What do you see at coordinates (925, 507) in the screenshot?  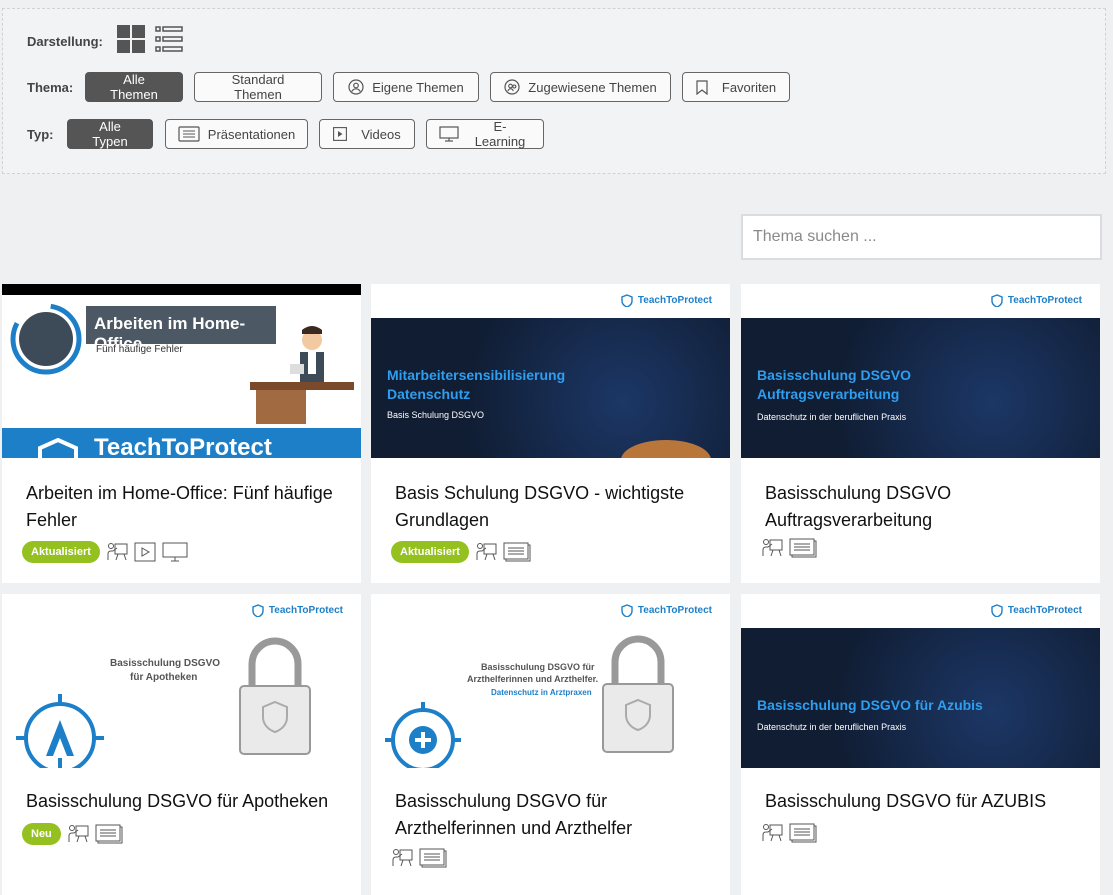 I see `card-title: Basisschulung DSGVO Auftragsverarbeitung` at bounding box center [925, 507].